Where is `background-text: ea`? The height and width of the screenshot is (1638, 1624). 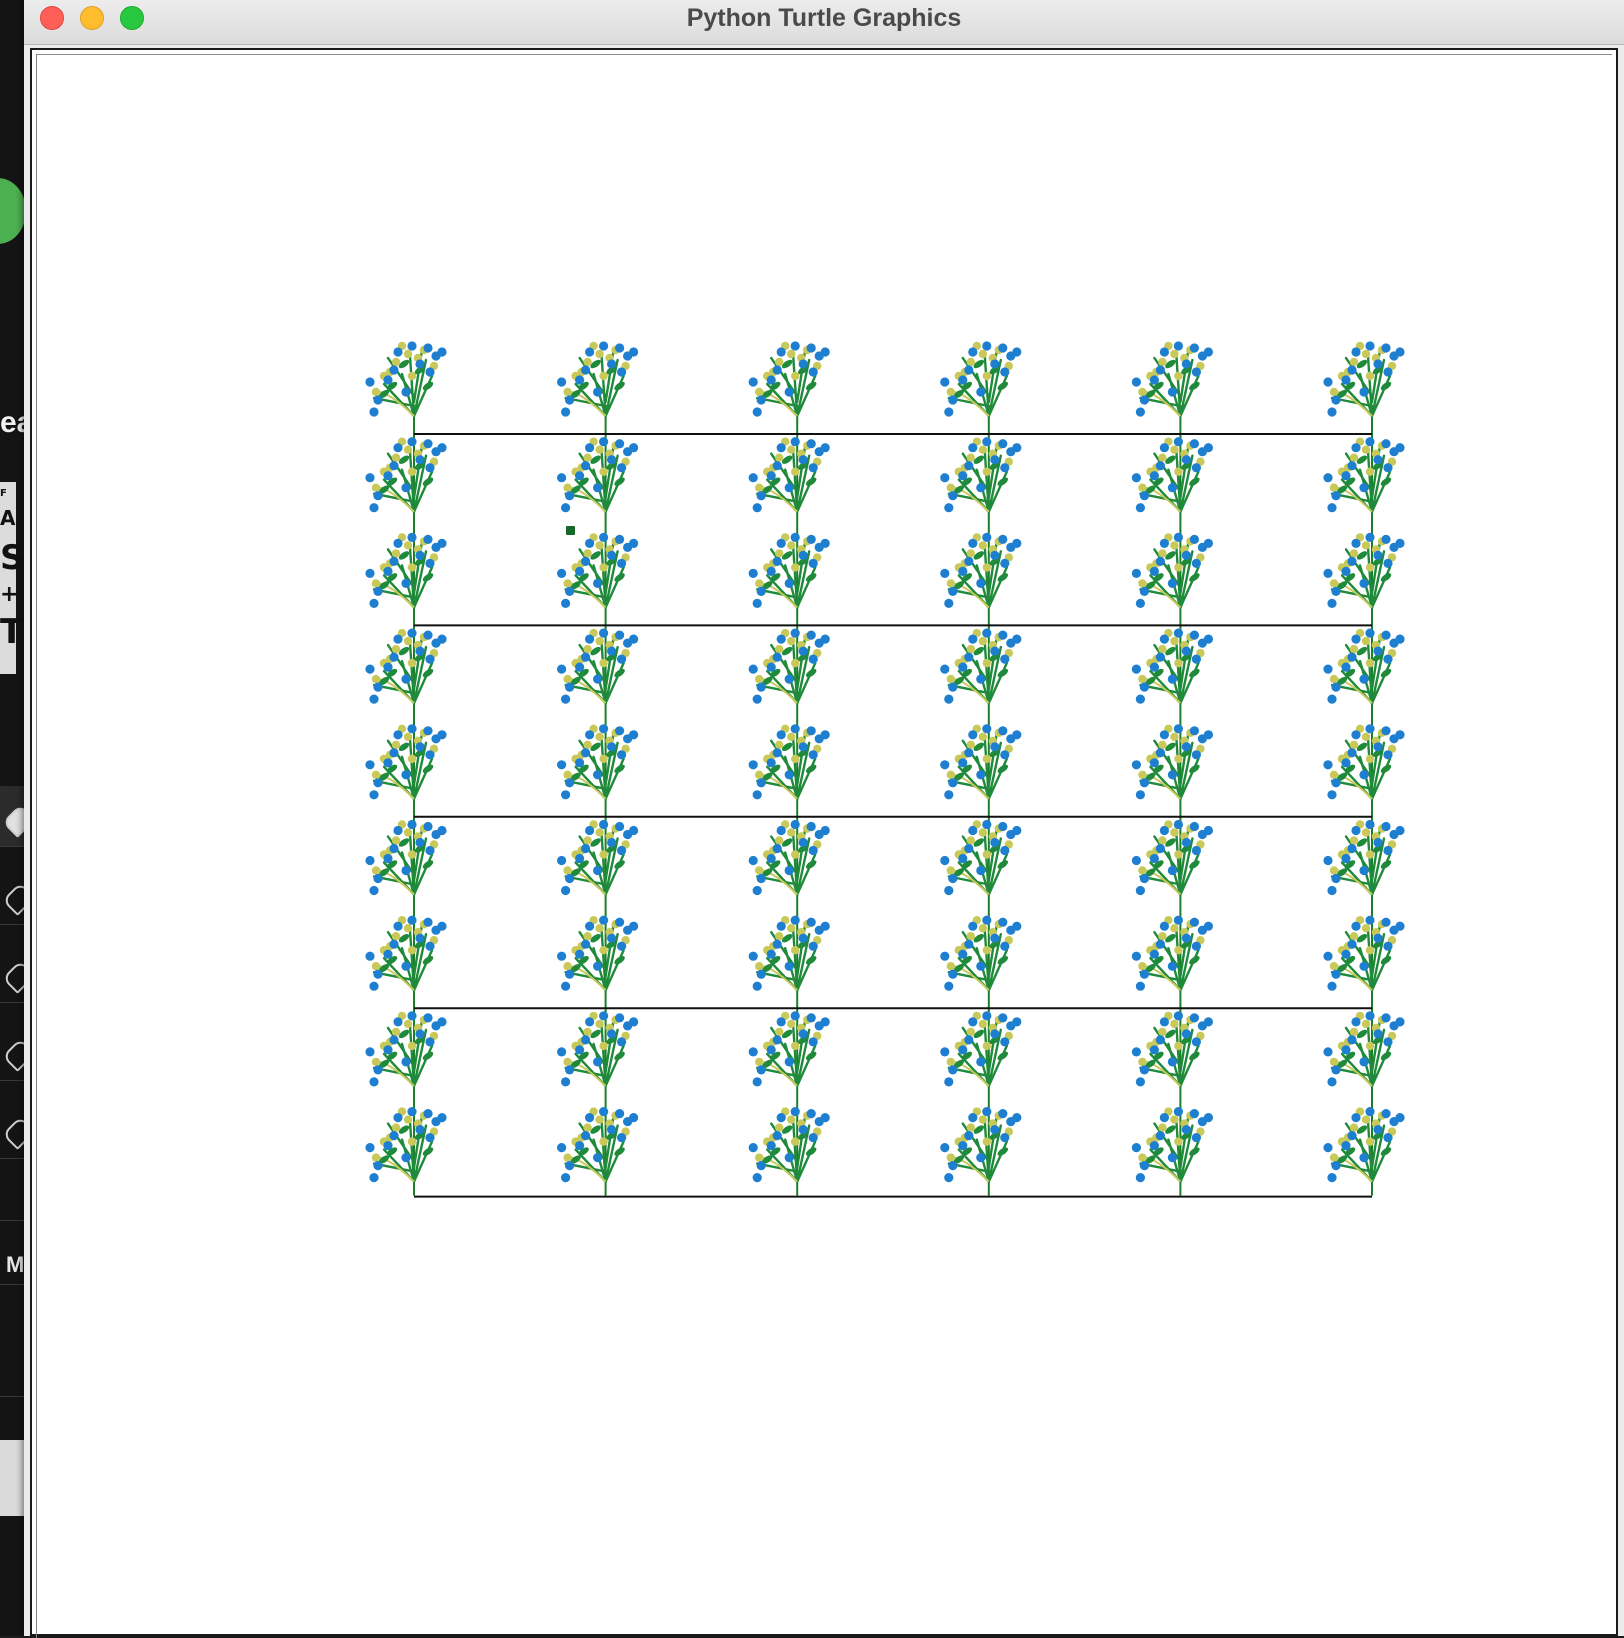 background-text: ea is located at coordinates (13, 422).